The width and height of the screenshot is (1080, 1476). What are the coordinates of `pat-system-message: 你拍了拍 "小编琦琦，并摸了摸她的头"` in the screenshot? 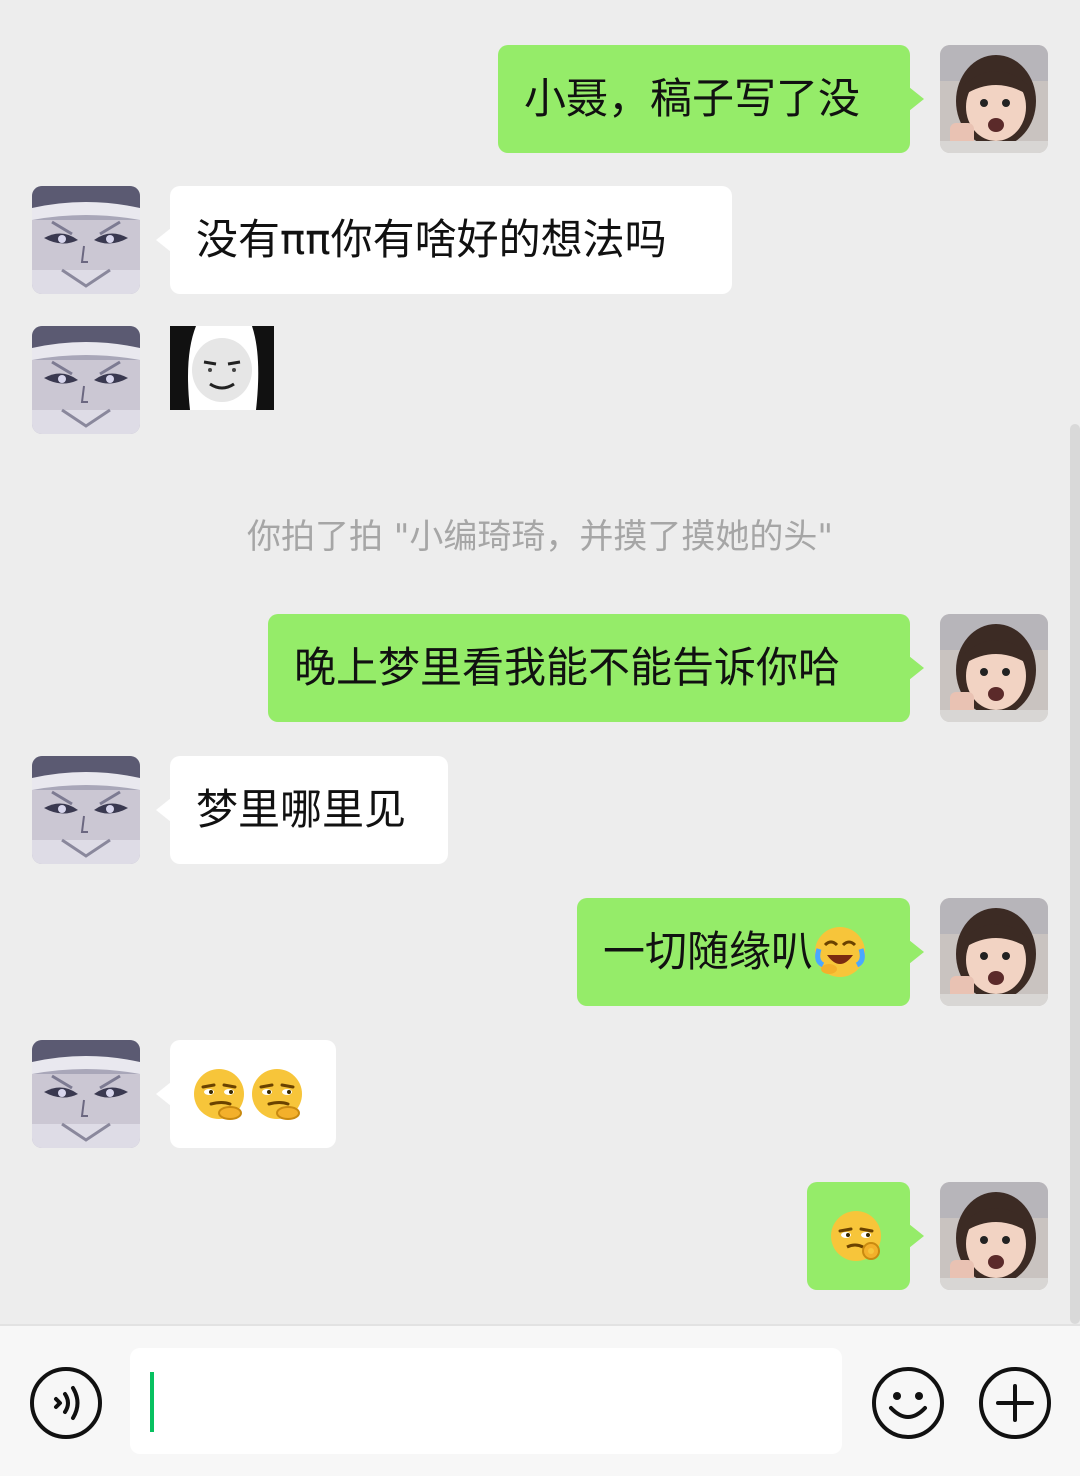 It's located at (540, 537).